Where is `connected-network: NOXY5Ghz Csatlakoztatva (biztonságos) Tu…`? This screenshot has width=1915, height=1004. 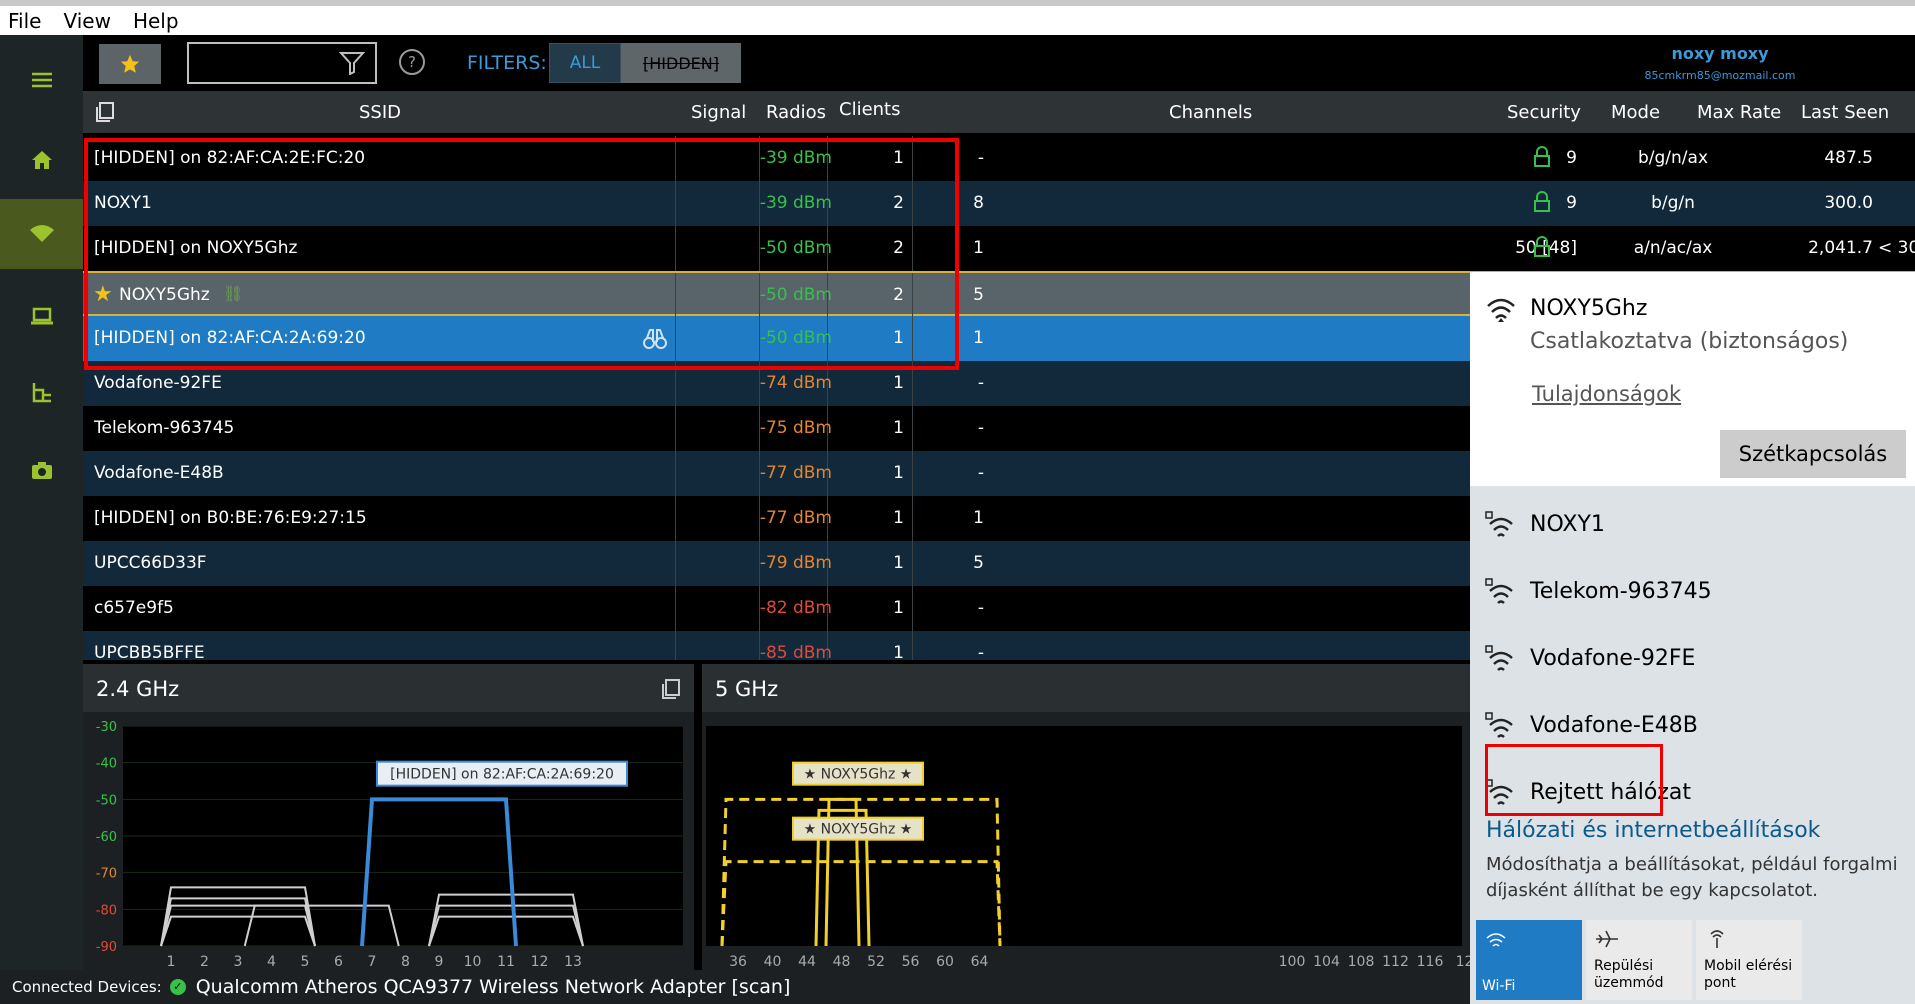 connected-network: NOXY5Ghz Csatlakoztatva (biztonságos) Tu… is located at coordinates (1692, 379).